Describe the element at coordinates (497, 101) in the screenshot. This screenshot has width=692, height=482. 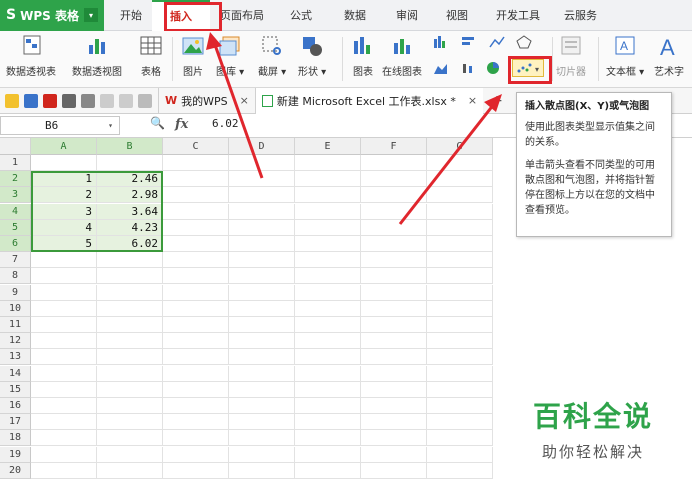
I see `new-tab-button: +` at that location.